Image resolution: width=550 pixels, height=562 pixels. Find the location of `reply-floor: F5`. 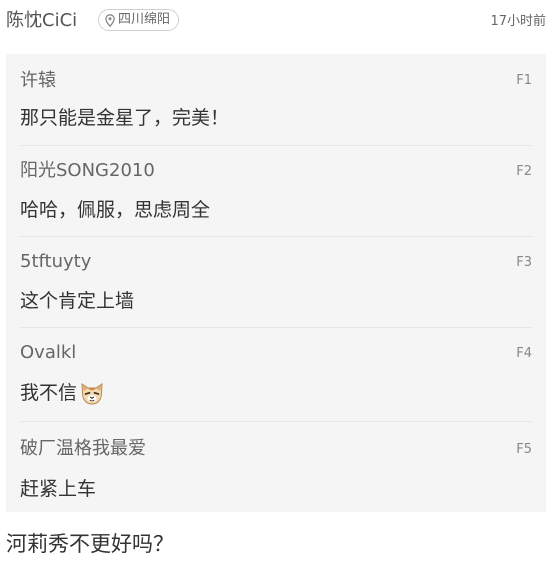

reply-floor: F5 is located at coordinates (524, 449).